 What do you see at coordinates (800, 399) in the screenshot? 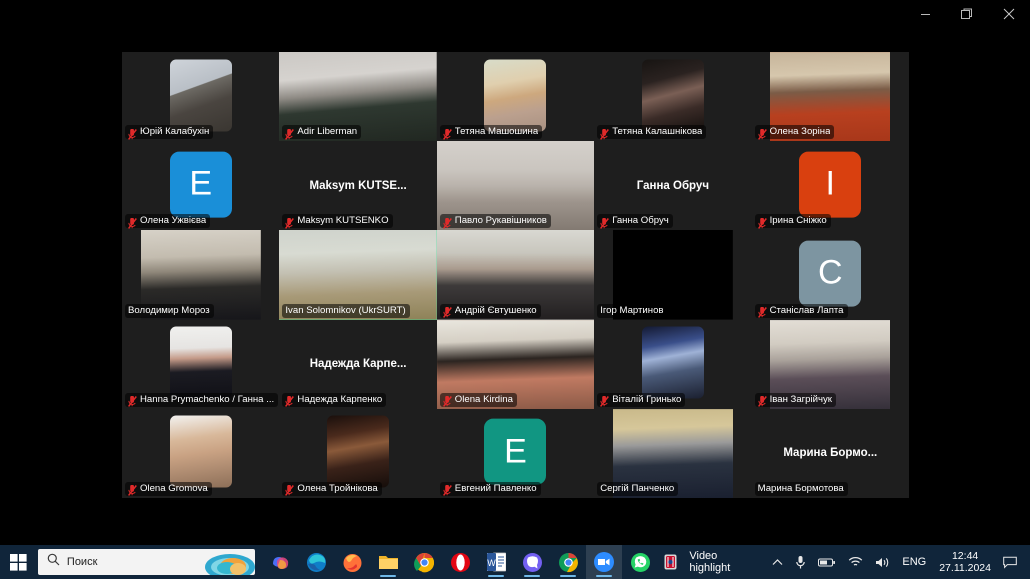
I see `participant-name-label: Іван Загрійчук` at bounding box center [800, 399].